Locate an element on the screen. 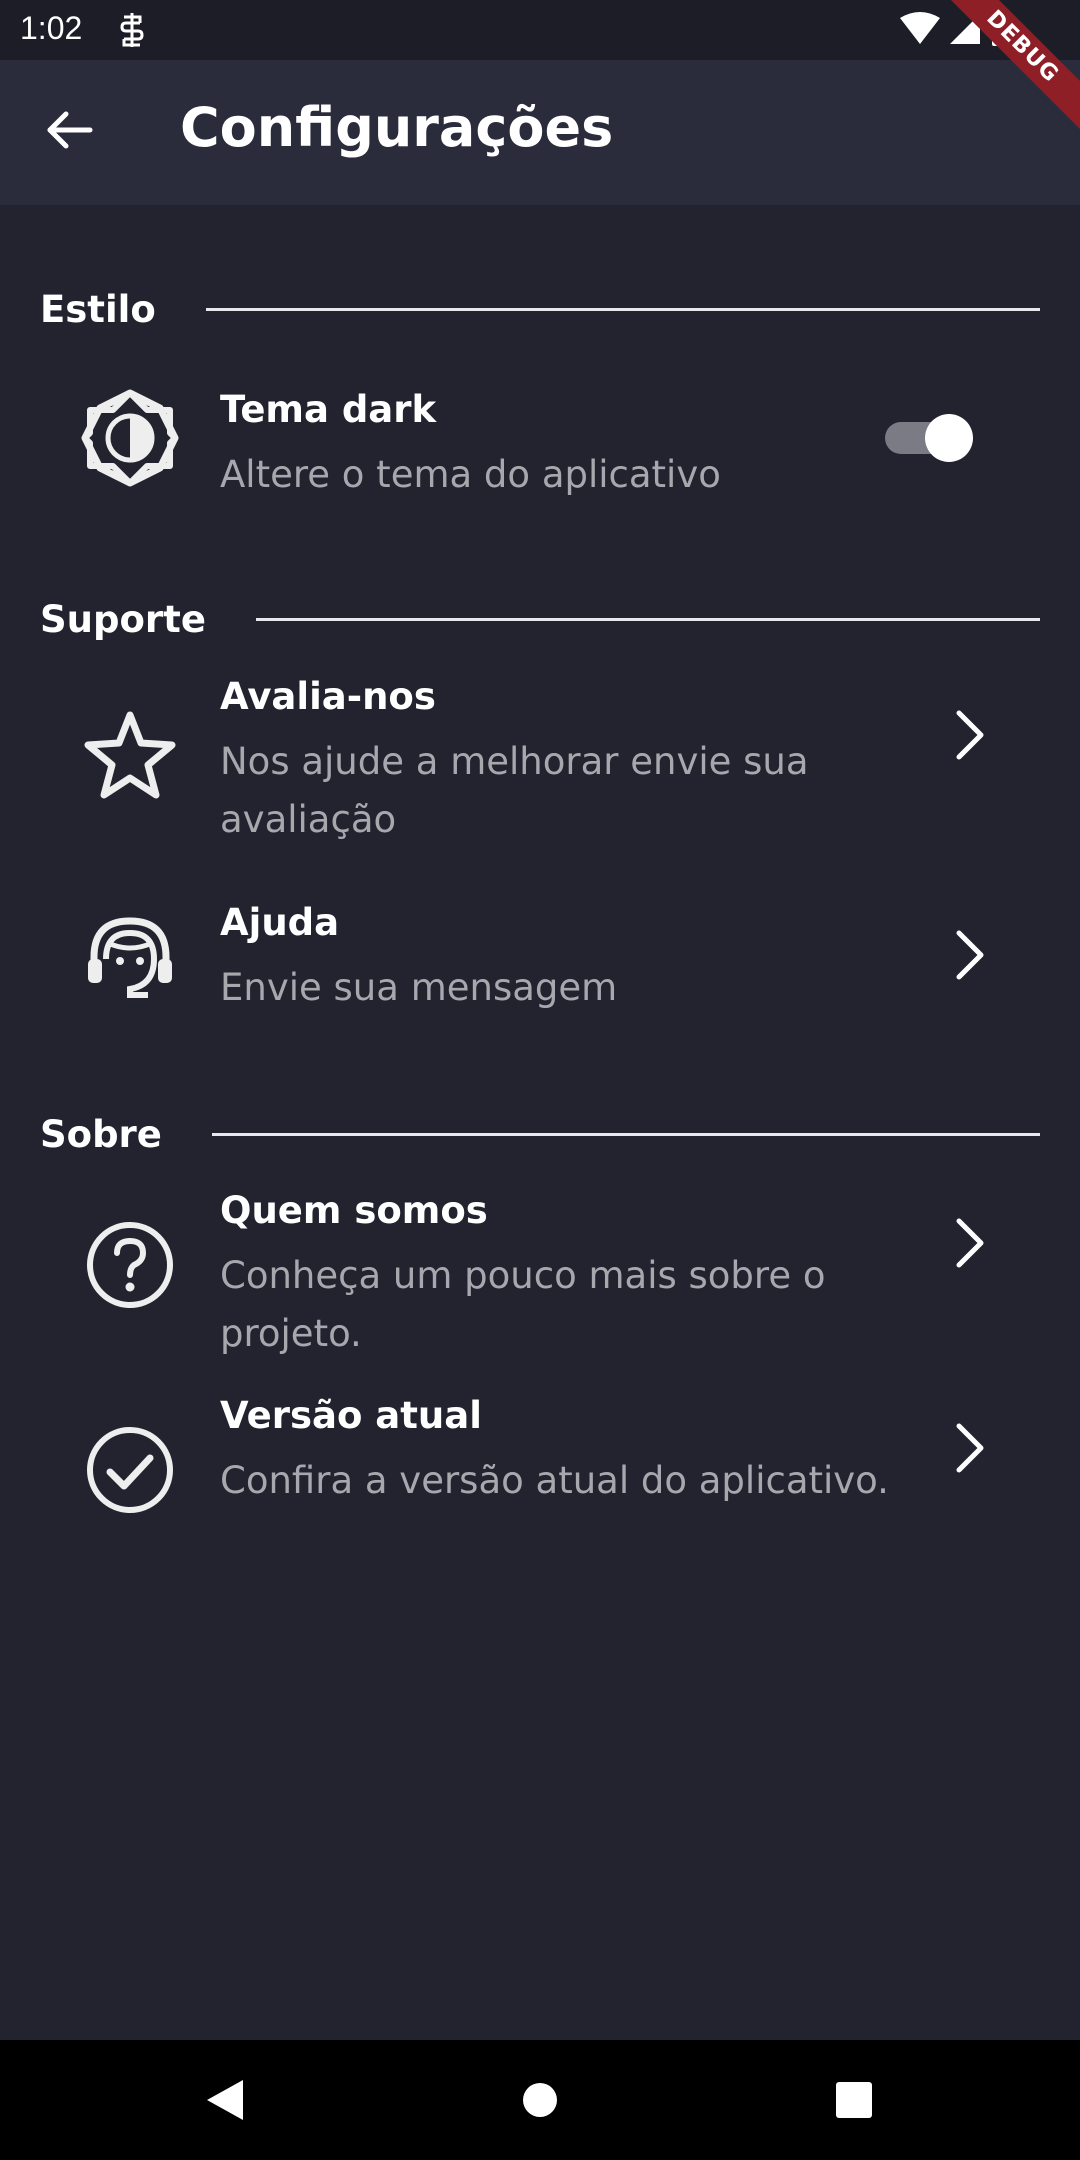 This screenshot has height=2160, width=1080. arrow-left-icon is located at coordinates (70, 130).